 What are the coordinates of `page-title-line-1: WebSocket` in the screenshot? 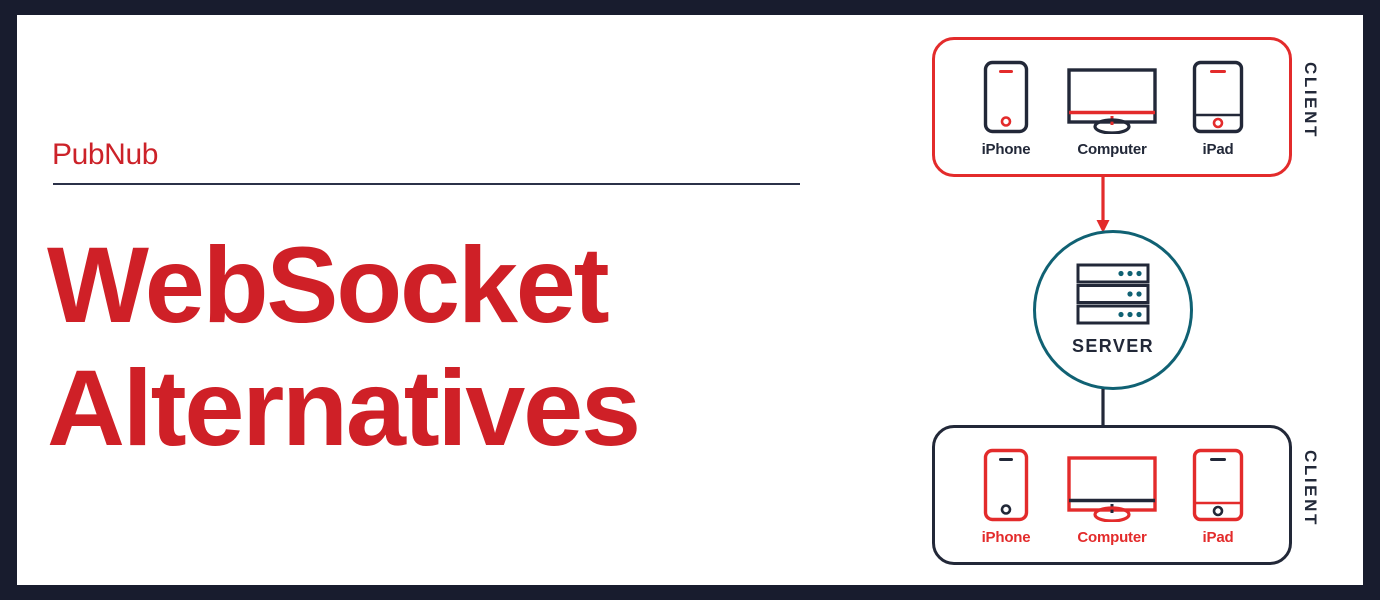 It's located at (328, 284).